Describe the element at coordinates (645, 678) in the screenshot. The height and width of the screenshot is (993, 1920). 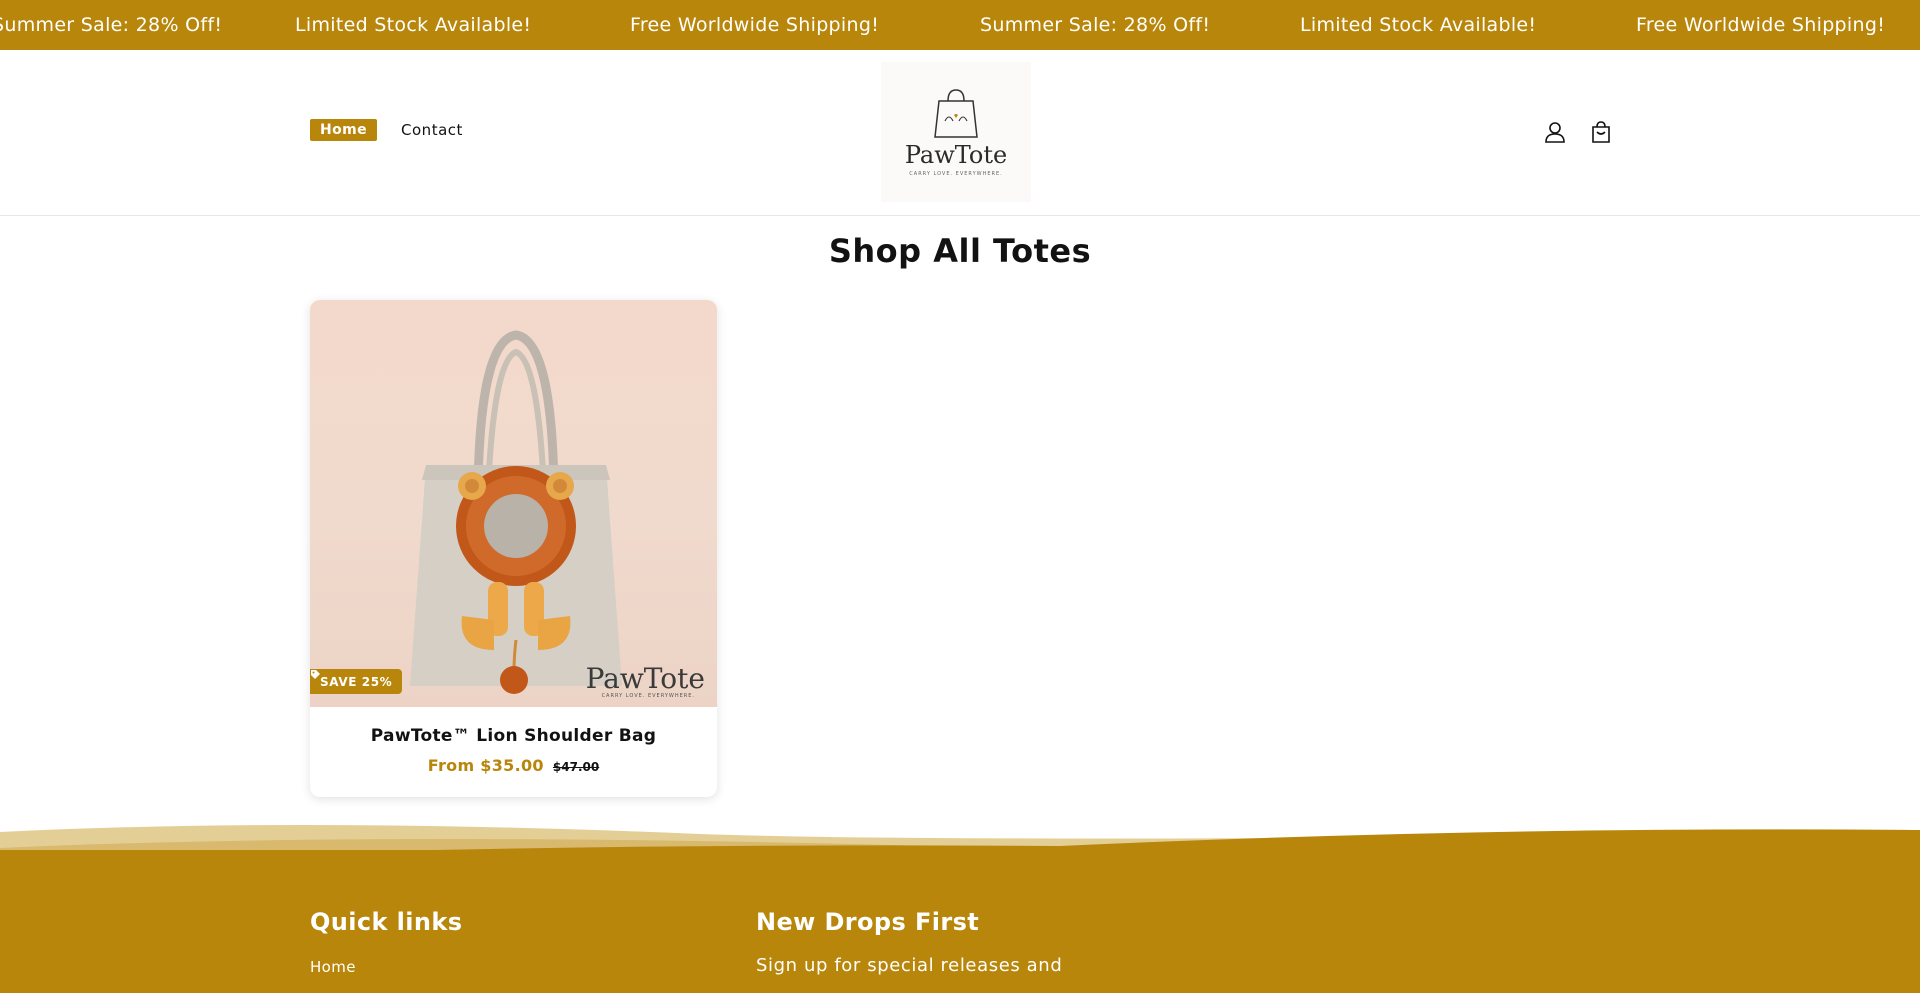
I see `image-watermark: PawTote` at that location.